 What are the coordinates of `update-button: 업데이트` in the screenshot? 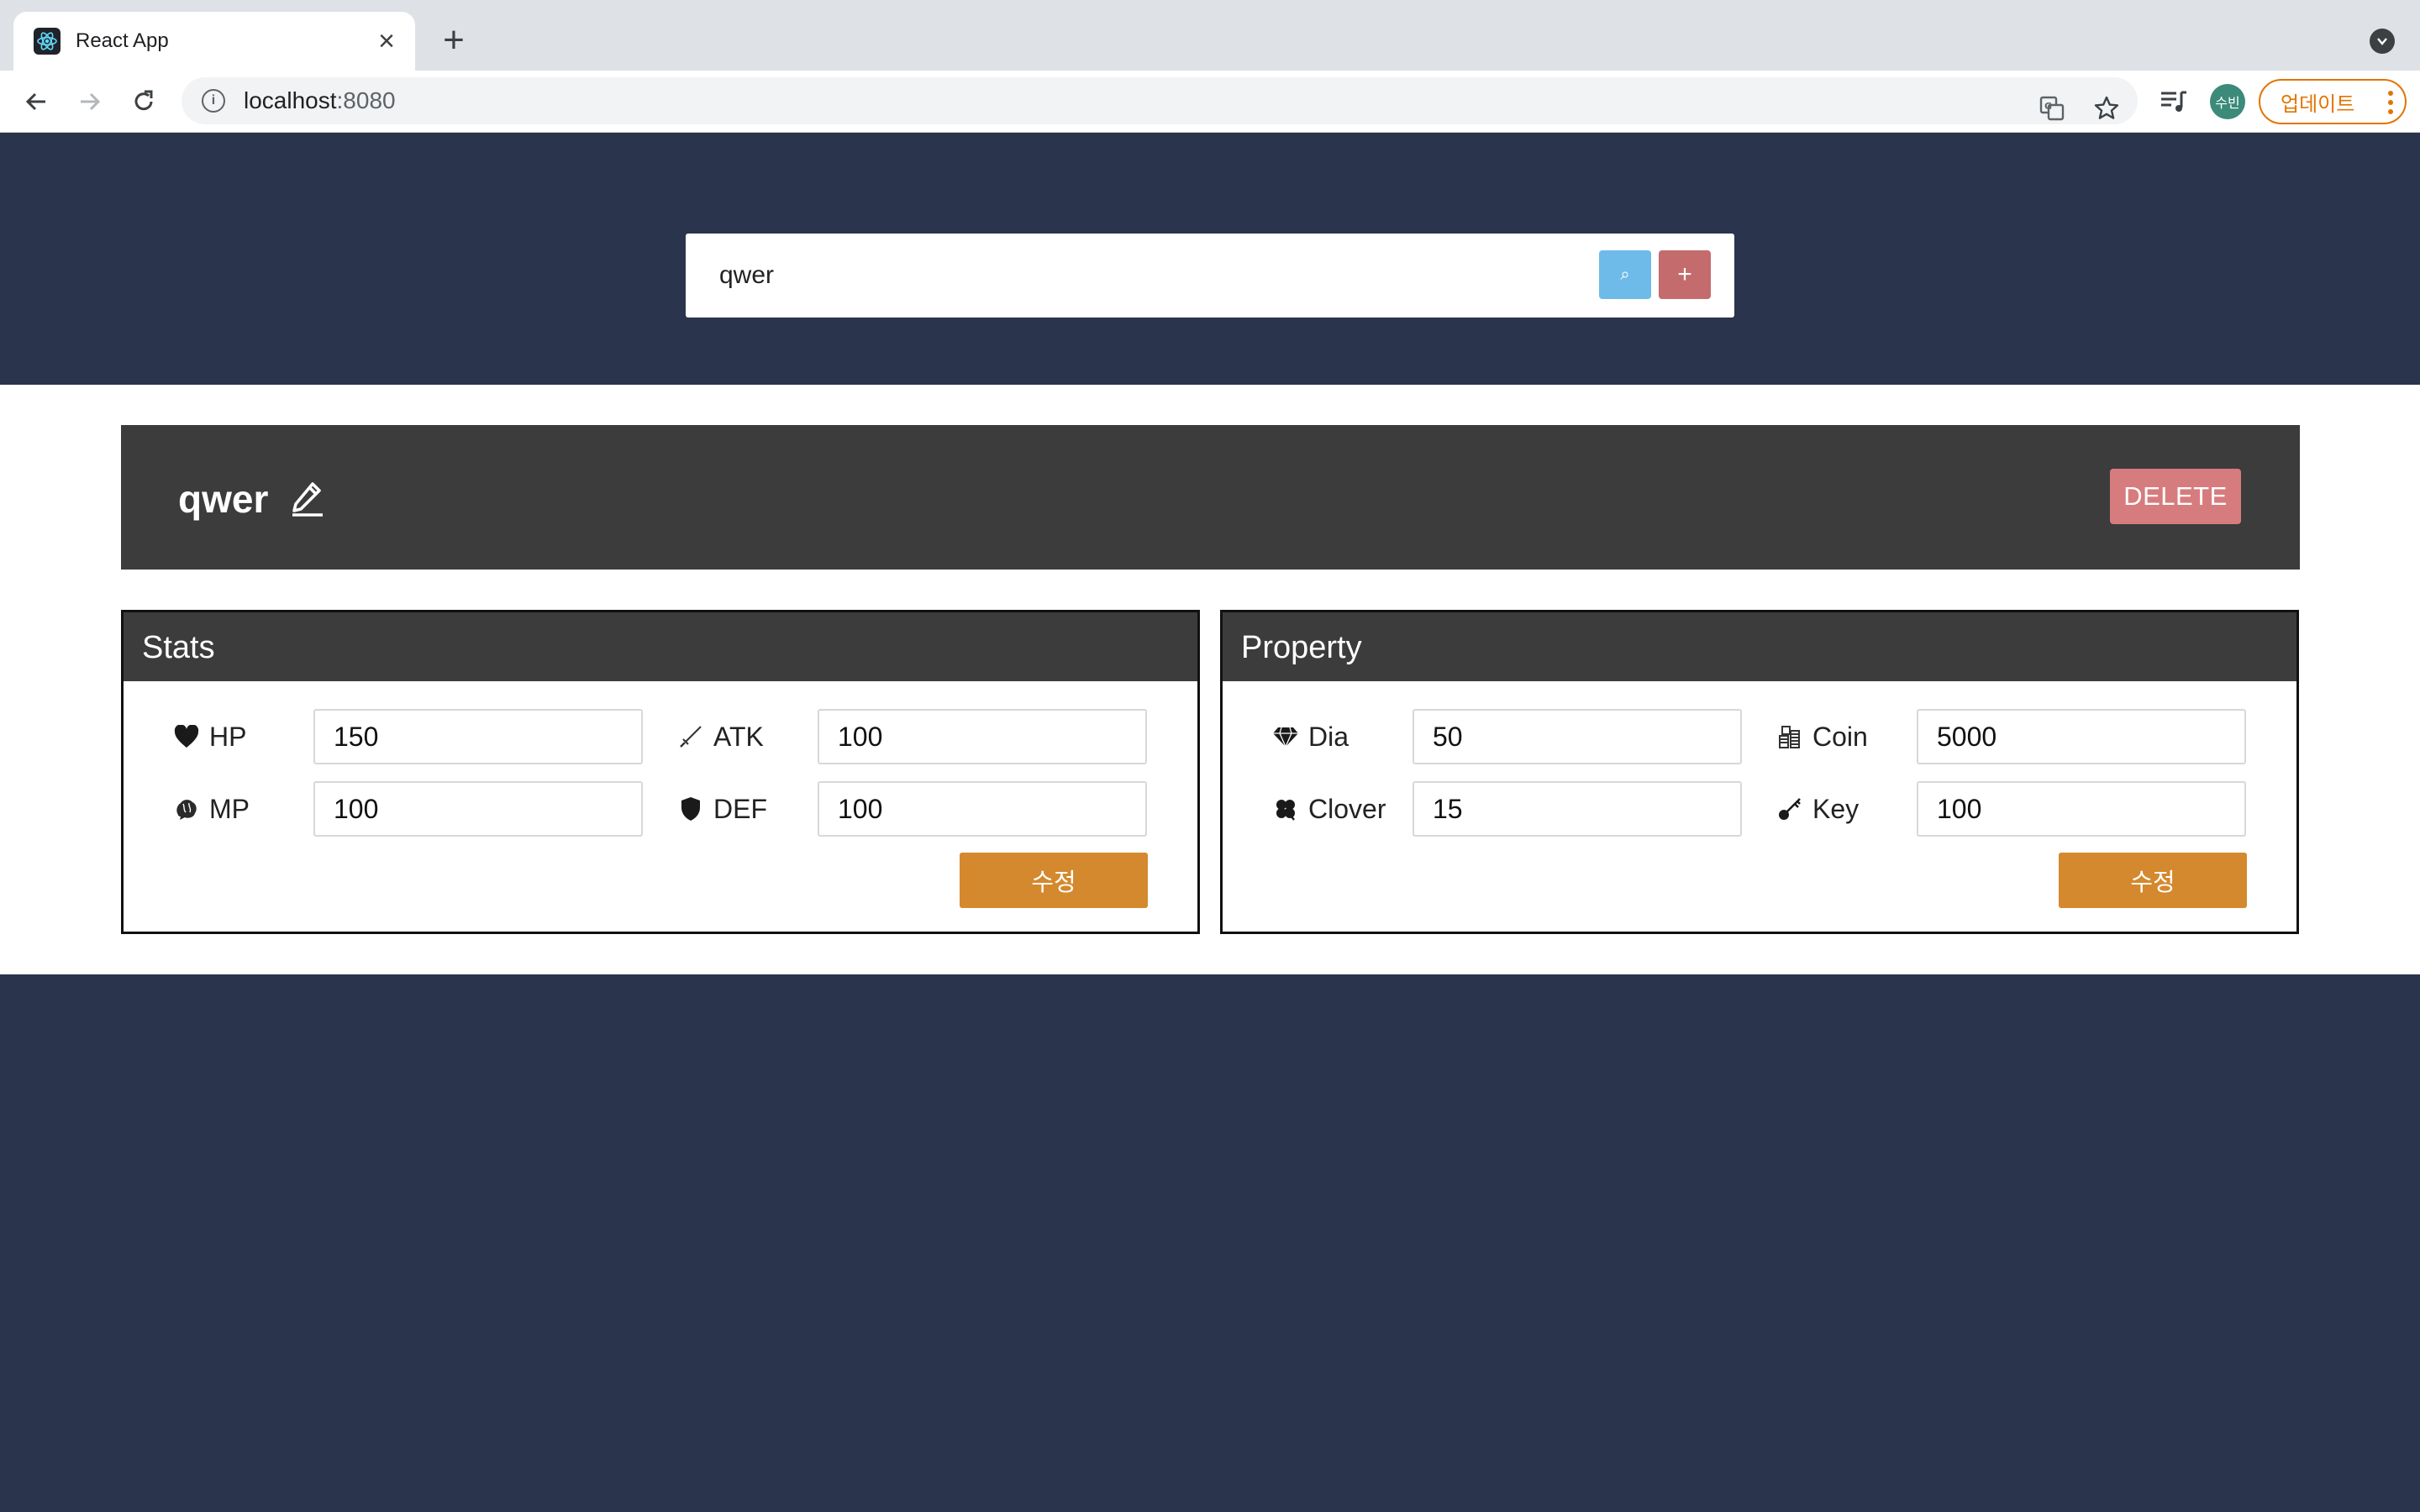 It's located at (2333, 101).